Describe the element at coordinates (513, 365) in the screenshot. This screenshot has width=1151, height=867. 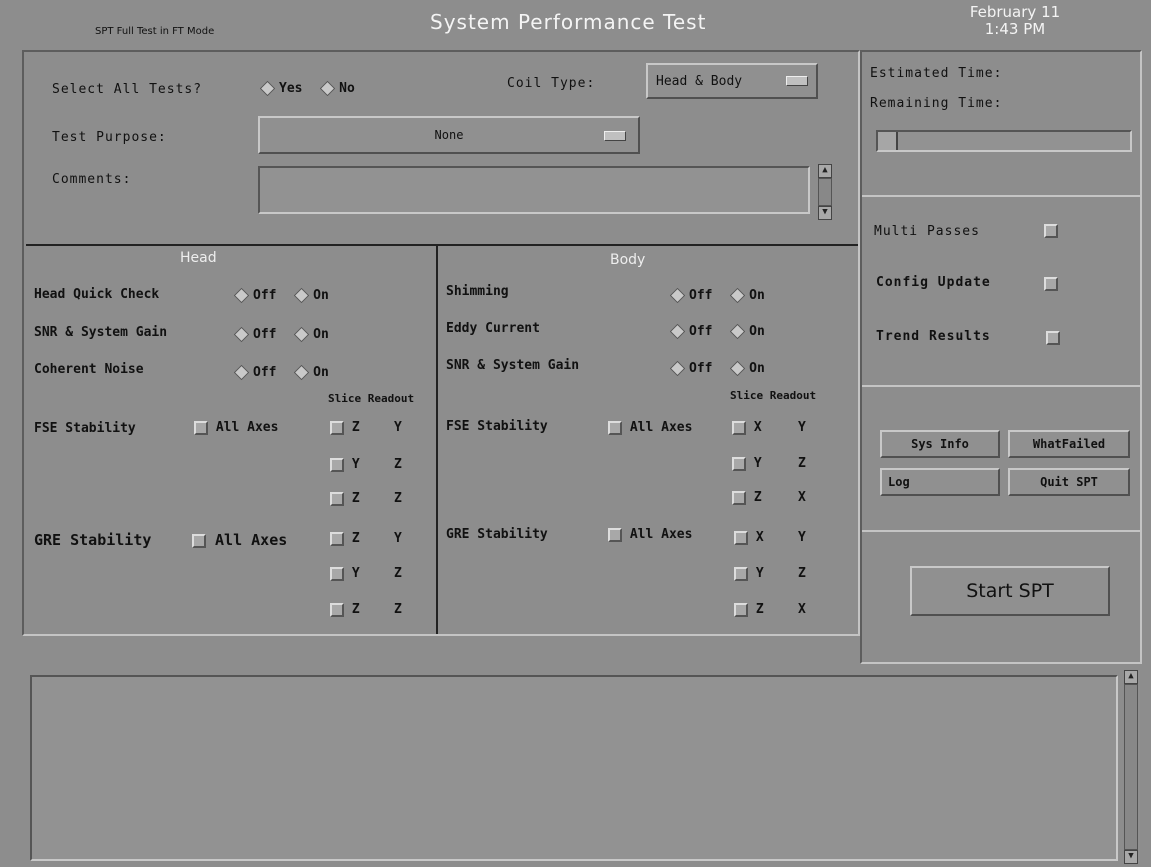
I see `body-snr-label: SNR & System Gain` at that location.